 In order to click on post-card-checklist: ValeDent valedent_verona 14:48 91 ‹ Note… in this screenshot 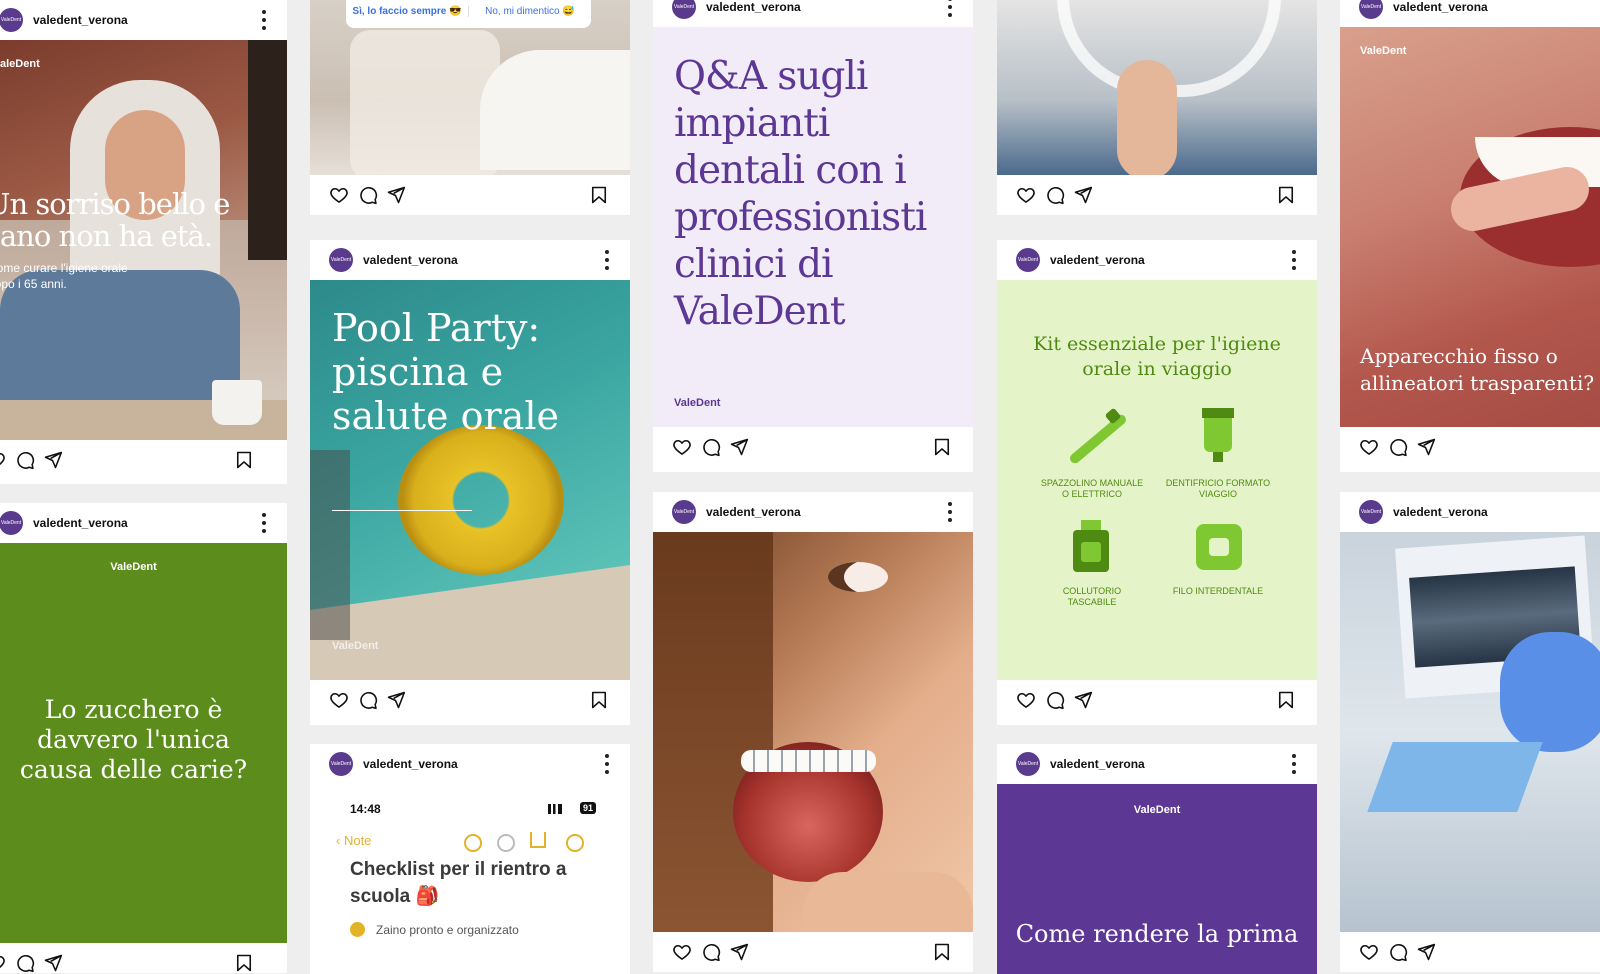, I will do `click(470, 859)`.